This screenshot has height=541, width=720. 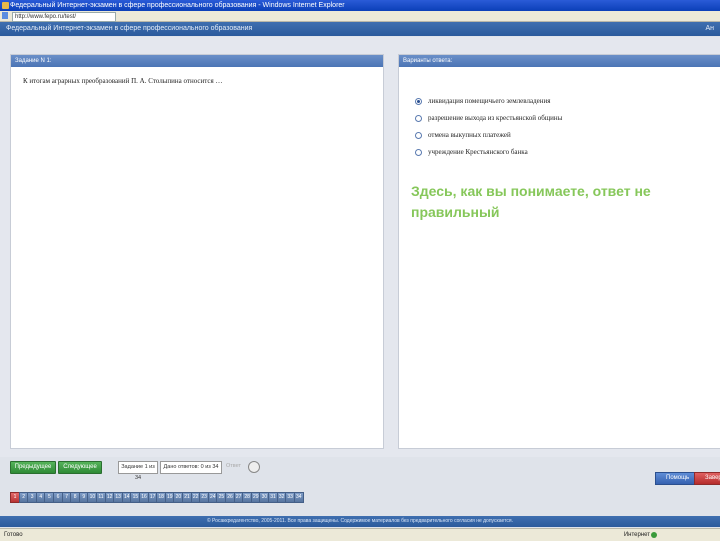 I want to click on zone-text: Интернет, so click(x=636, y=535).